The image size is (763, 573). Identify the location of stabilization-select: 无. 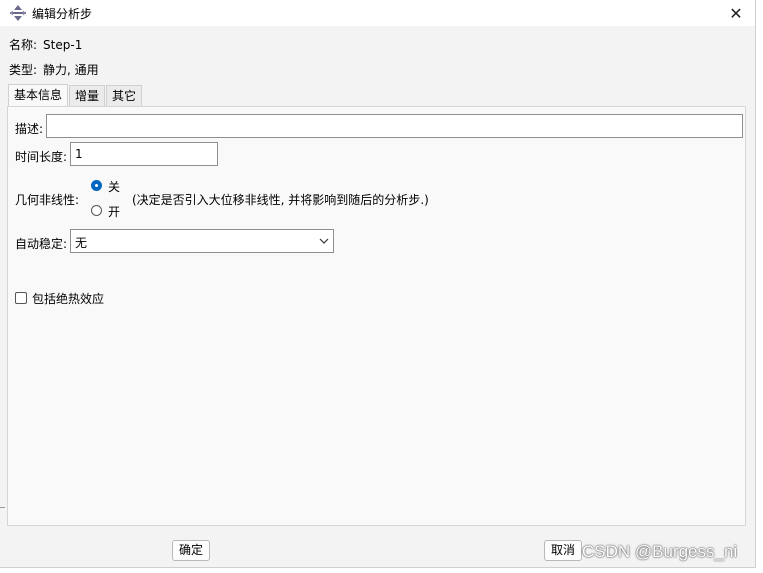
(202, 241).